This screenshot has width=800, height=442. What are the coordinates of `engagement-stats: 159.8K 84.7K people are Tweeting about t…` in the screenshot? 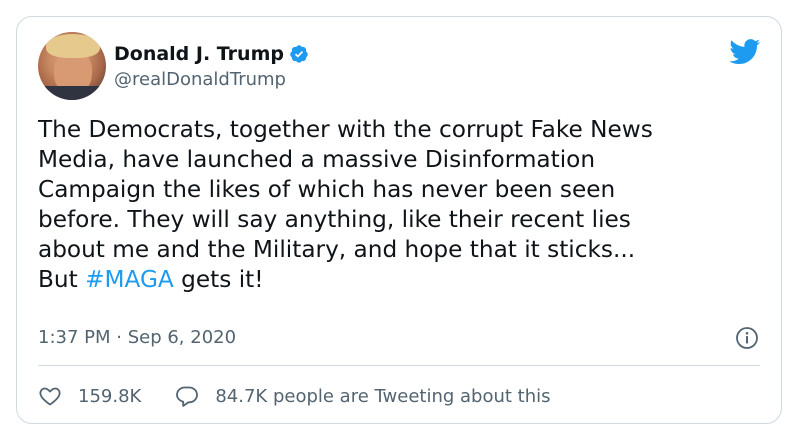 It's located at (294, 396).